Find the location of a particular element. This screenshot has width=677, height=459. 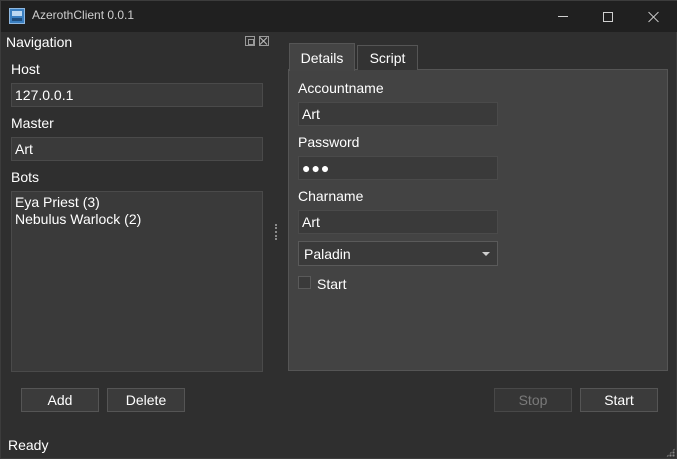

class-select-value: Paladin is located at coordinates (327, 254).